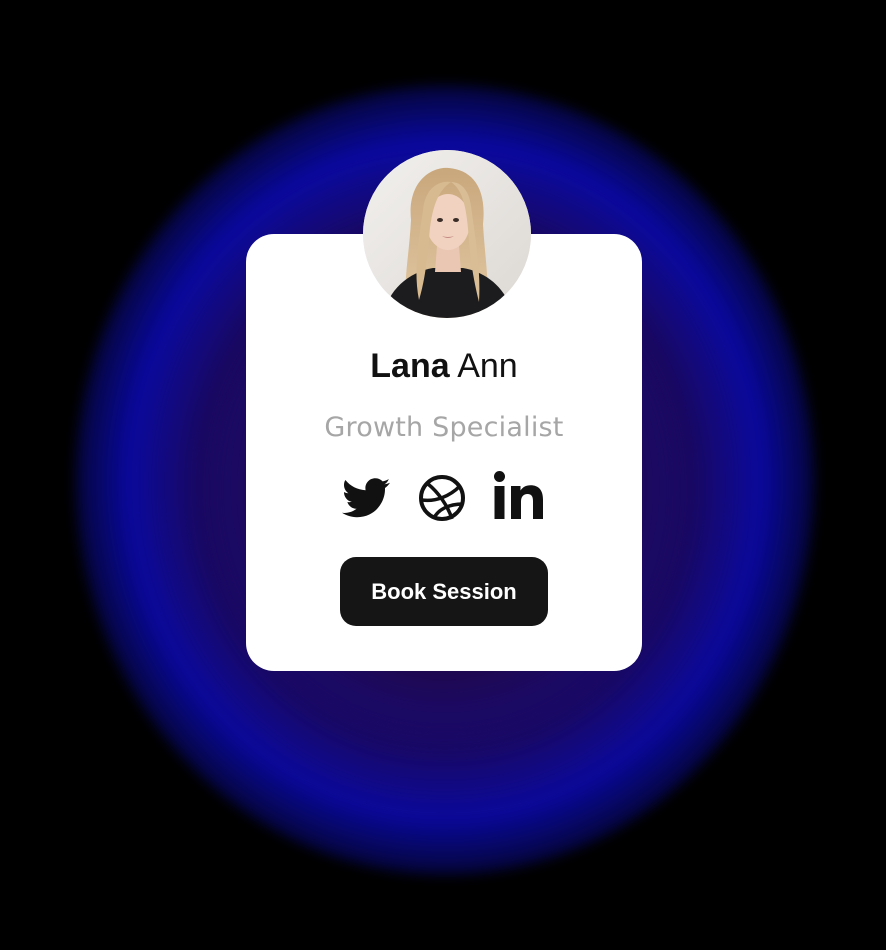 This screenshot has height=950, width=886. I want to click on social-links, so click(444, 498).